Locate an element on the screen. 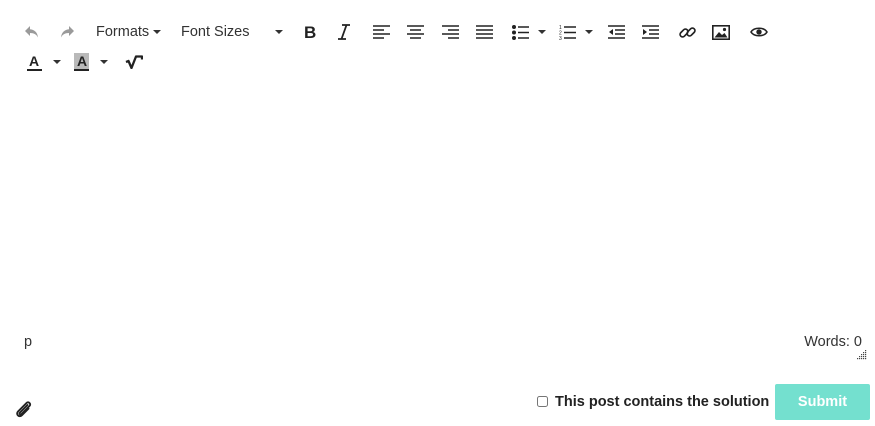  numbered-list-icon: 123 is located at coordinates (567, 33).